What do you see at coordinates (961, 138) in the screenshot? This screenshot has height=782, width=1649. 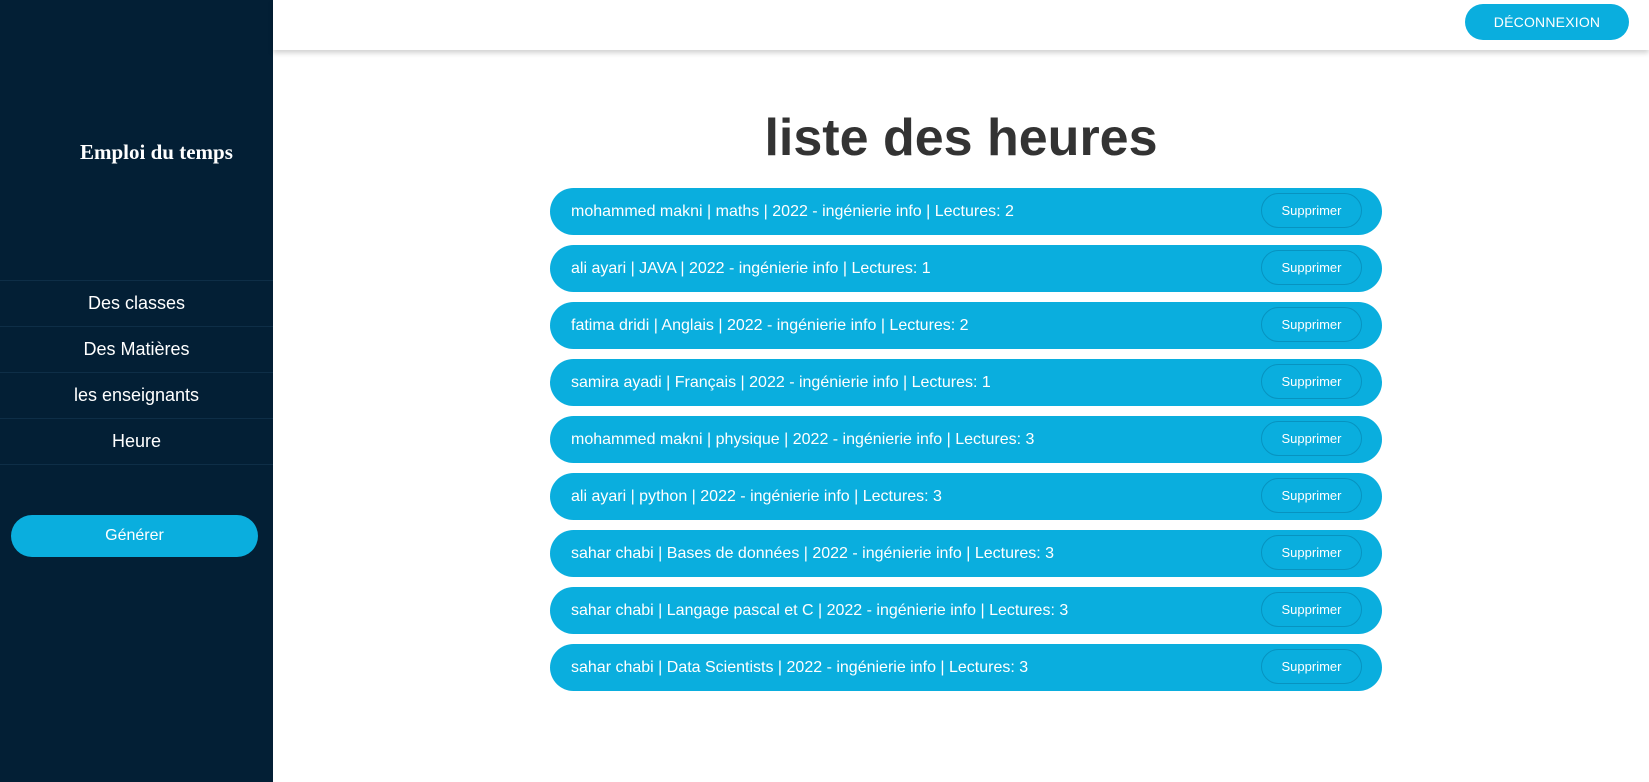 I see `page-title: liste des heures` at bounding box center [961, 138].